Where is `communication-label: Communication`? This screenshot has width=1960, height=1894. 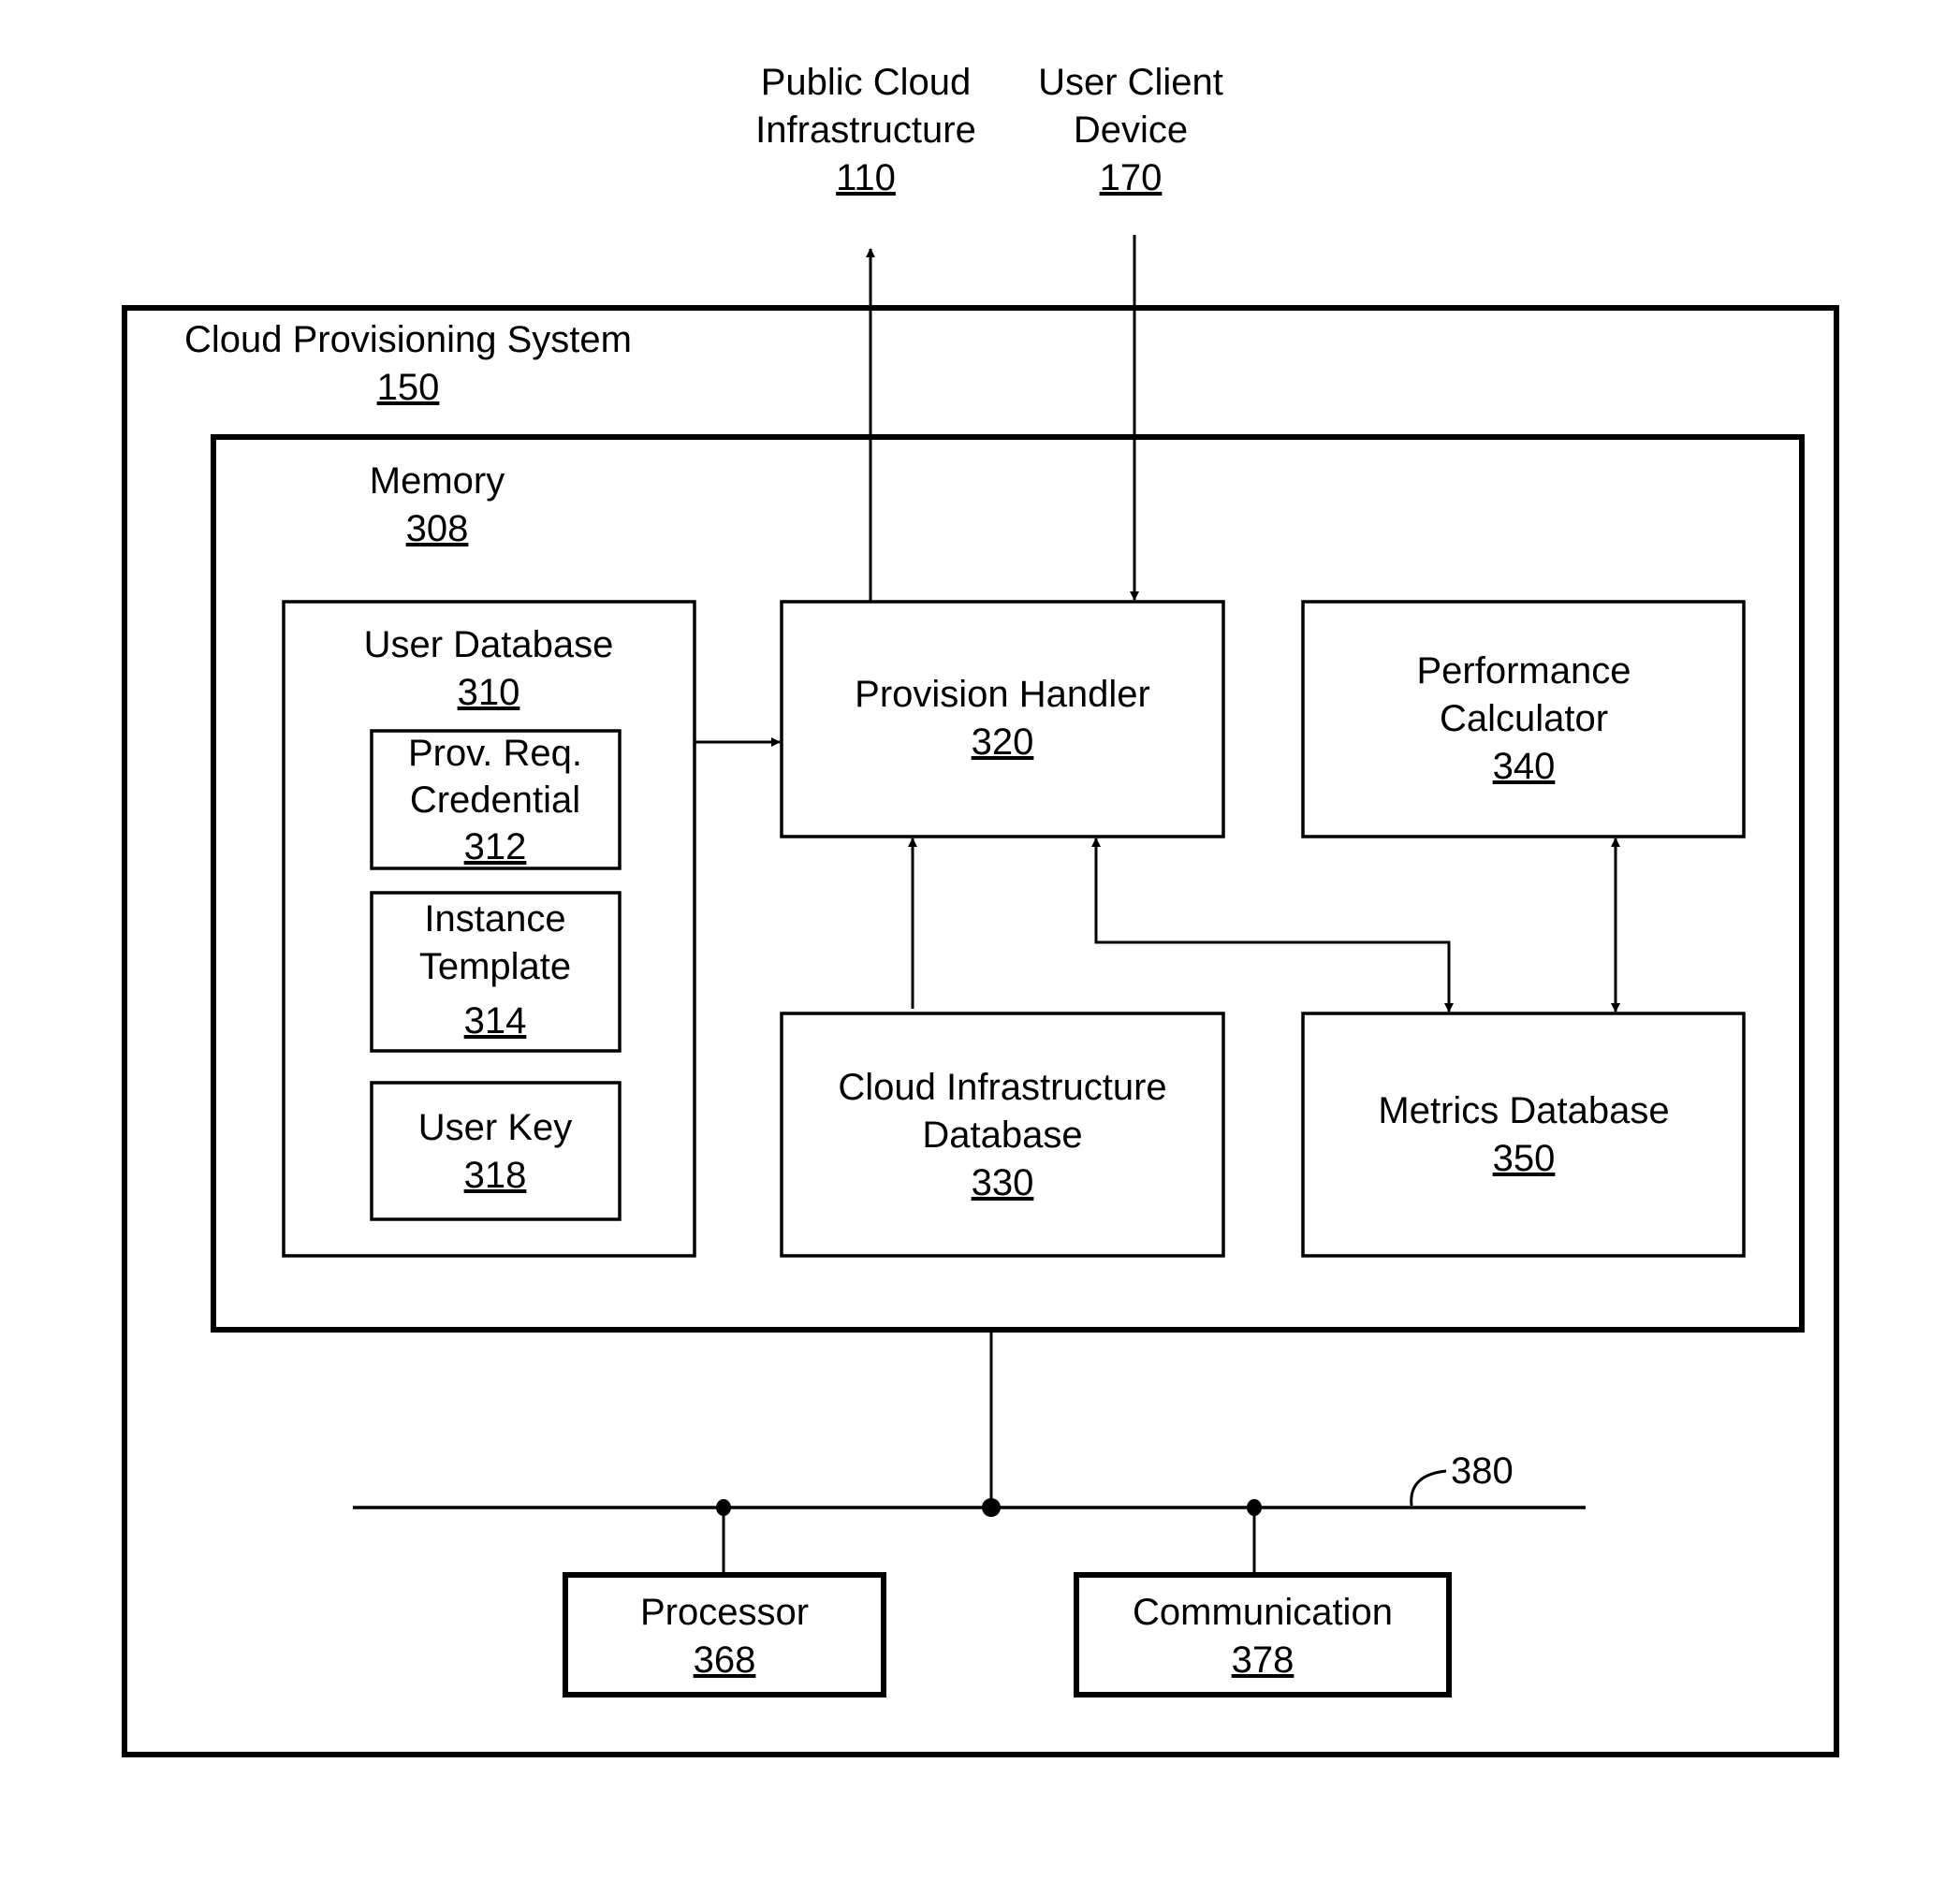 communication-label: Communication is located at coordinates (1263, 1612).